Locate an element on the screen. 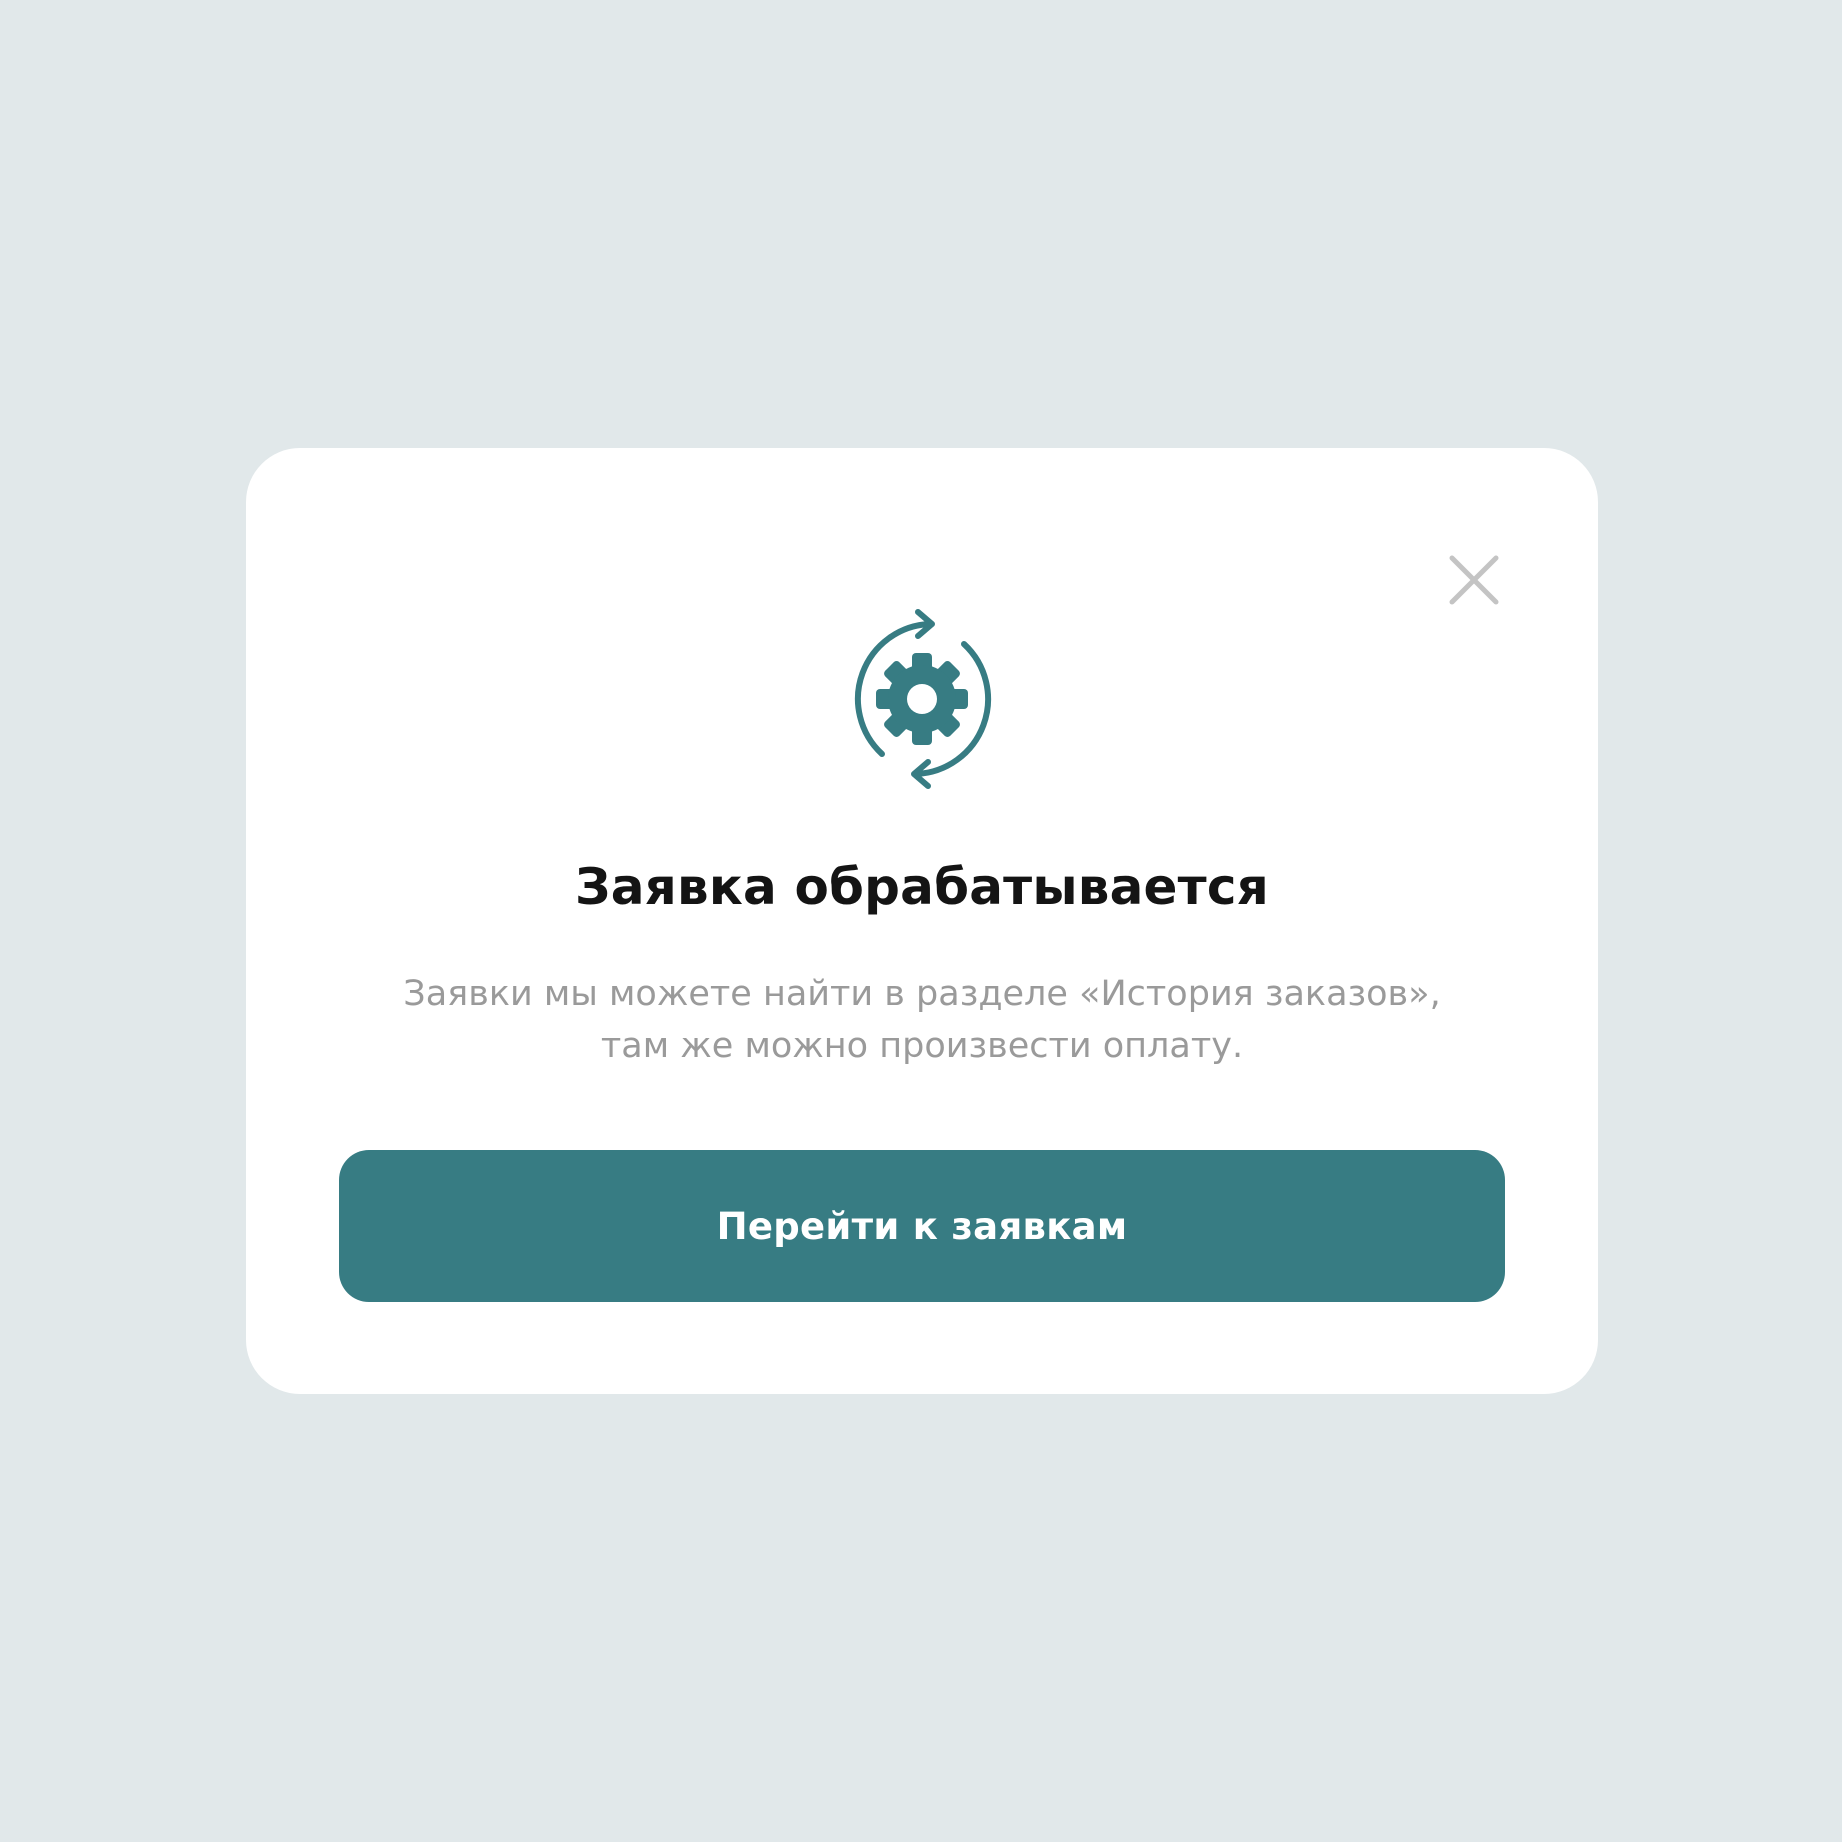  close-icon is located at coordinates (1474, 580).